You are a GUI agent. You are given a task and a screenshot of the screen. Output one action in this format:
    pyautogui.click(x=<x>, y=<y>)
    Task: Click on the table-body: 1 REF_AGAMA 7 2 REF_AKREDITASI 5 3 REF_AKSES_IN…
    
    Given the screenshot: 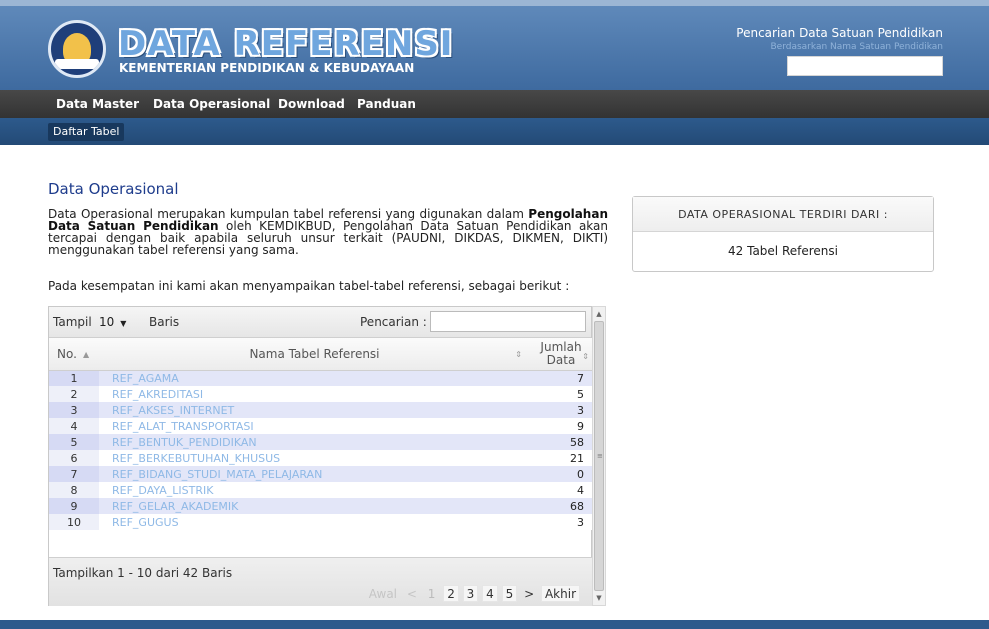 What is the action you would take?
    pyautogui.click(x=320, y=450)
    